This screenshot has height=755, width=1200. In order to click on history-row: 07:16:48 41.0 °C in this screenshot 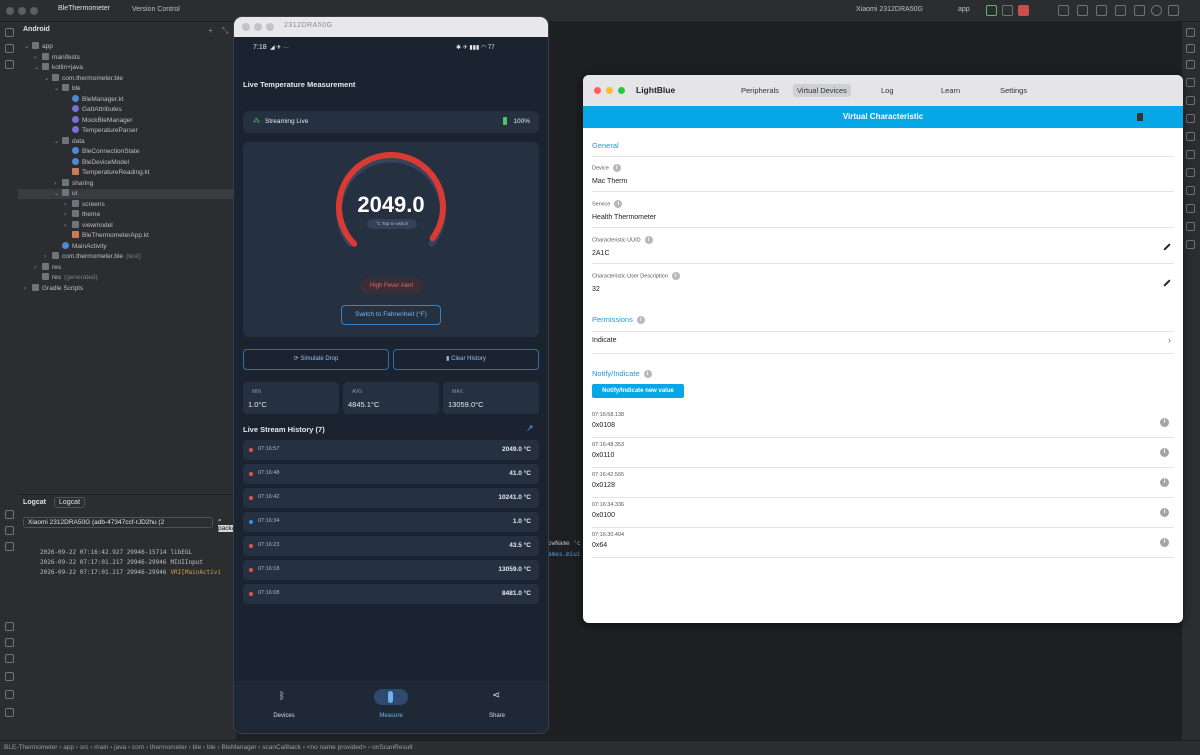, I will do `click(391, 474)`.